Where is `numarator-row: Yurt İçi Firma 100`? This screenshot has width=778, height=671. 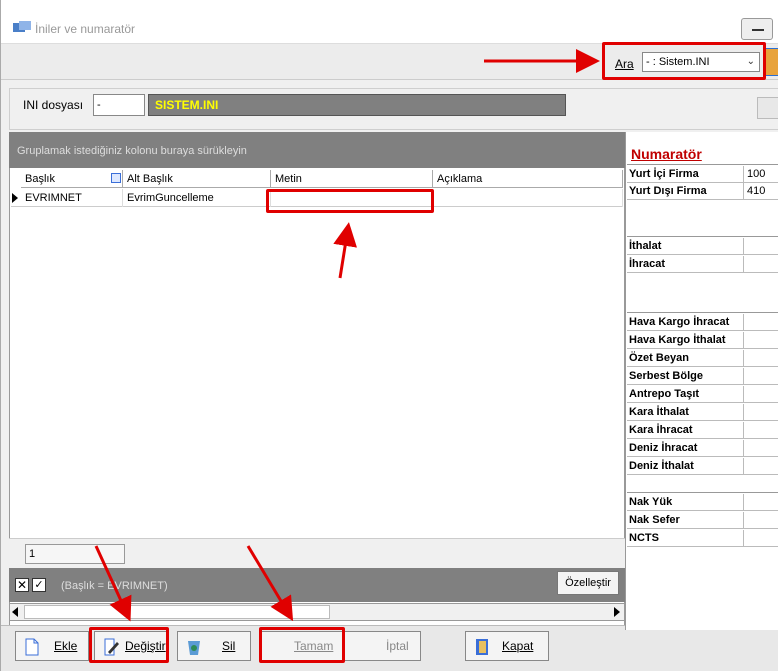
numarator-row: Yurt İçi Firma 100 is located at coordinates (702, 174).